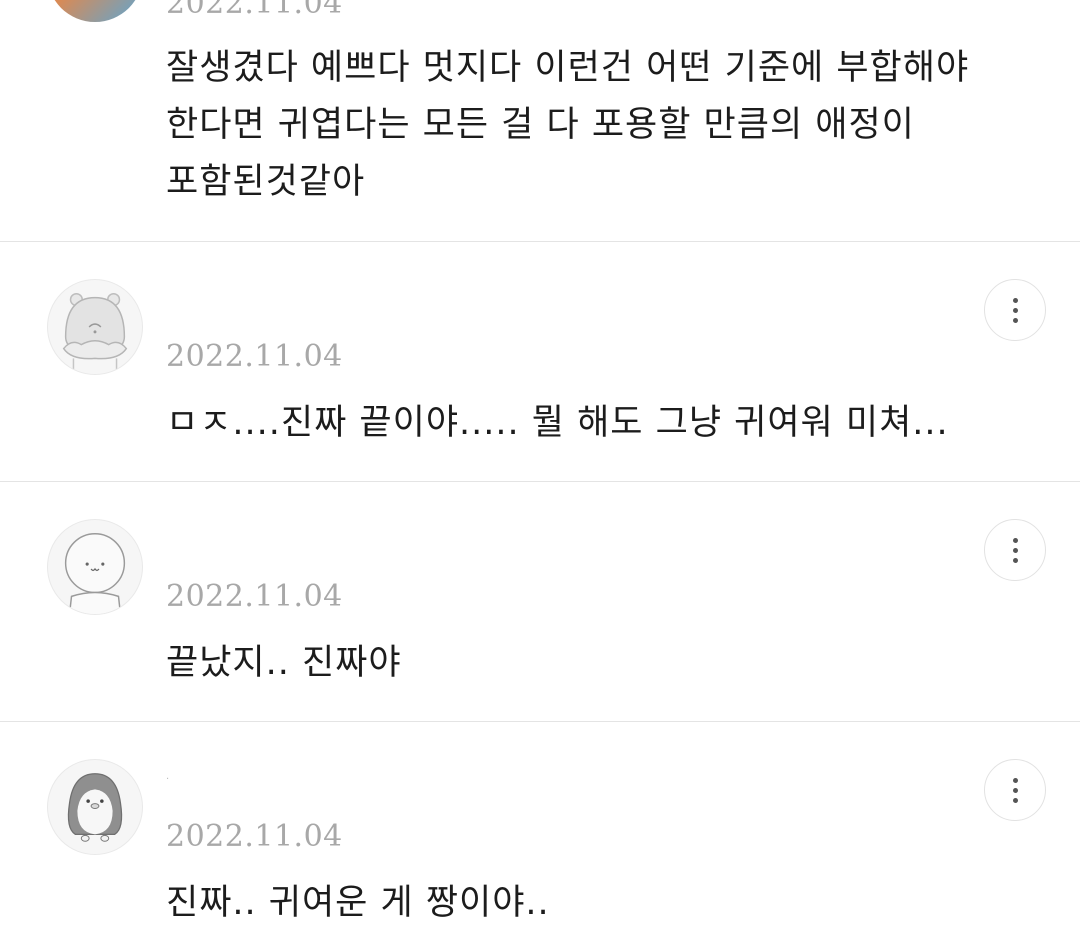 This screenshot has height=945, width=1080. Describe the element at coordinates (95, 573) in the screenshot. I see `round-character-avatar-icon` at that location.